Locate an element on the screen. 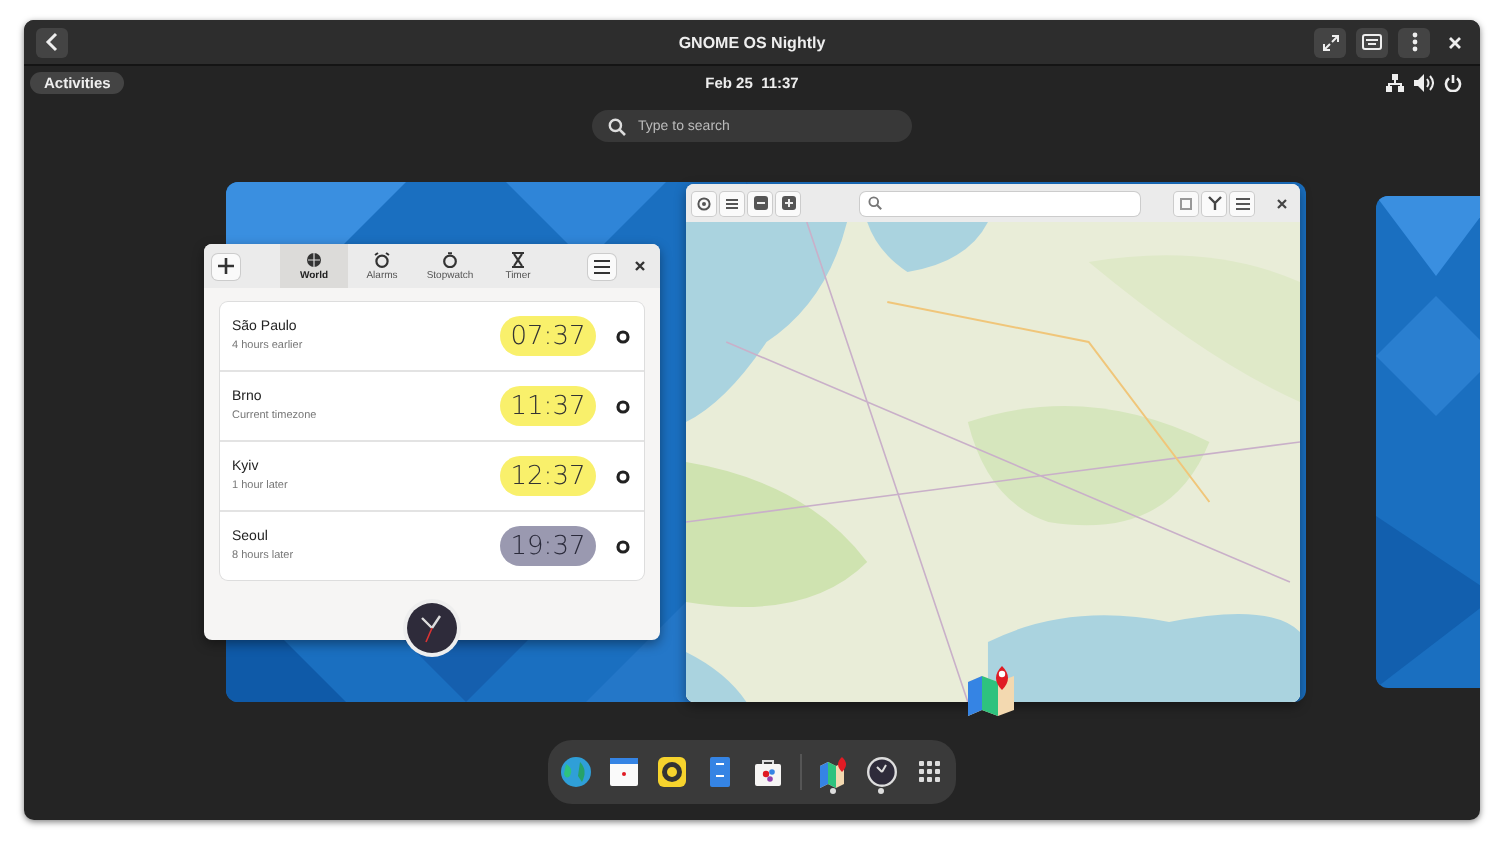 This screenshot has height=846, width=1504. clock-icon is located at coordinates (881, 772).